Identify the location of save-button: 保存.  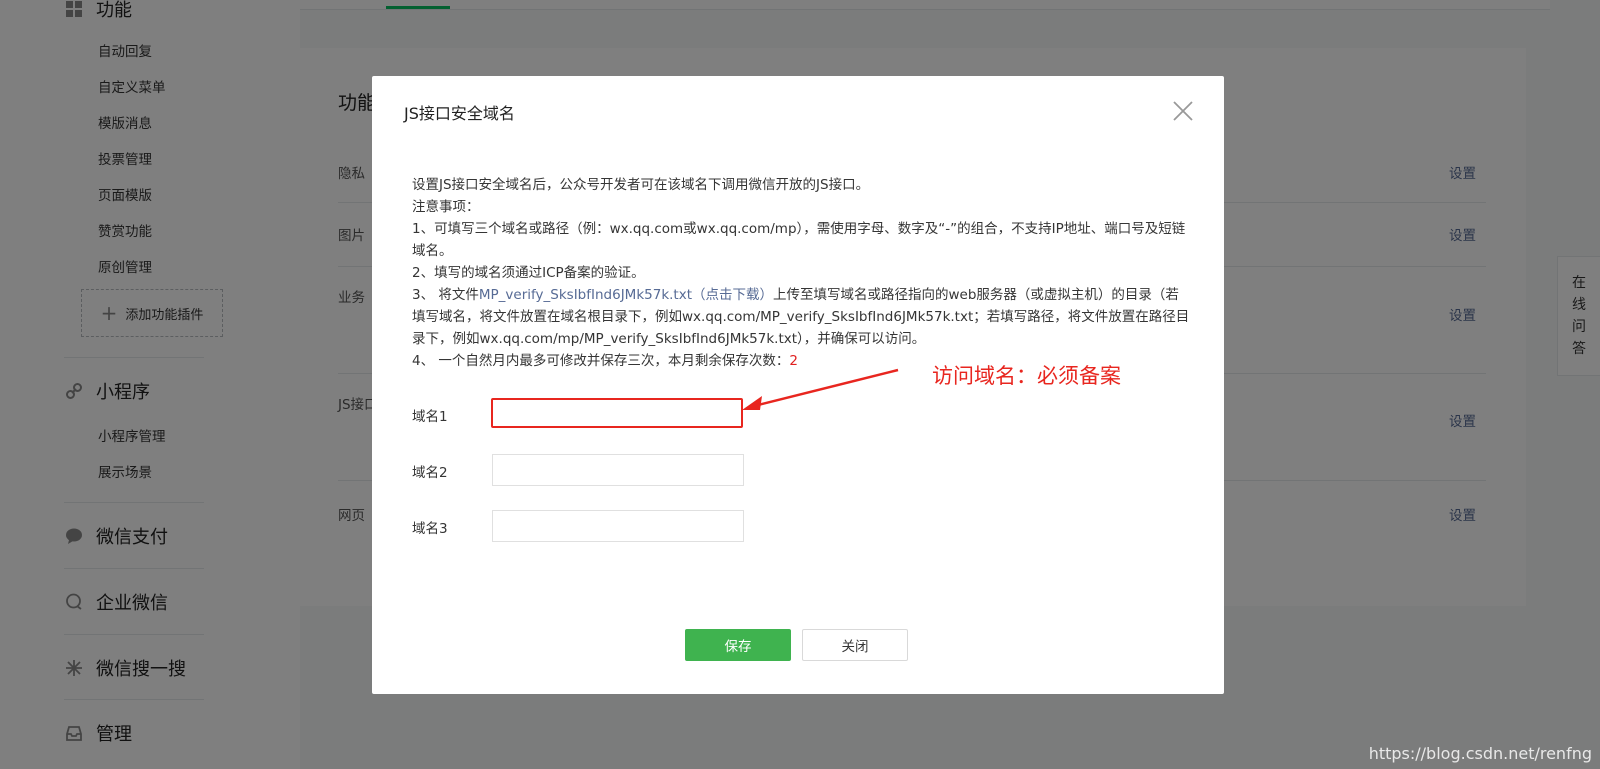
(738, 645).